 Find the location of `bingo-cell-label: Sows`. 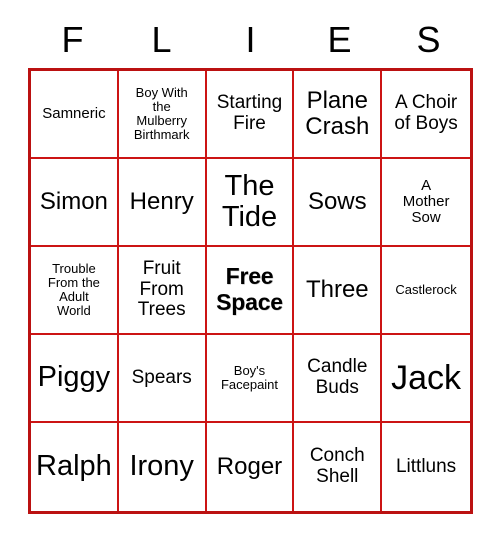

bingo-cell-label: Sows is located at coordinates (337, 202).